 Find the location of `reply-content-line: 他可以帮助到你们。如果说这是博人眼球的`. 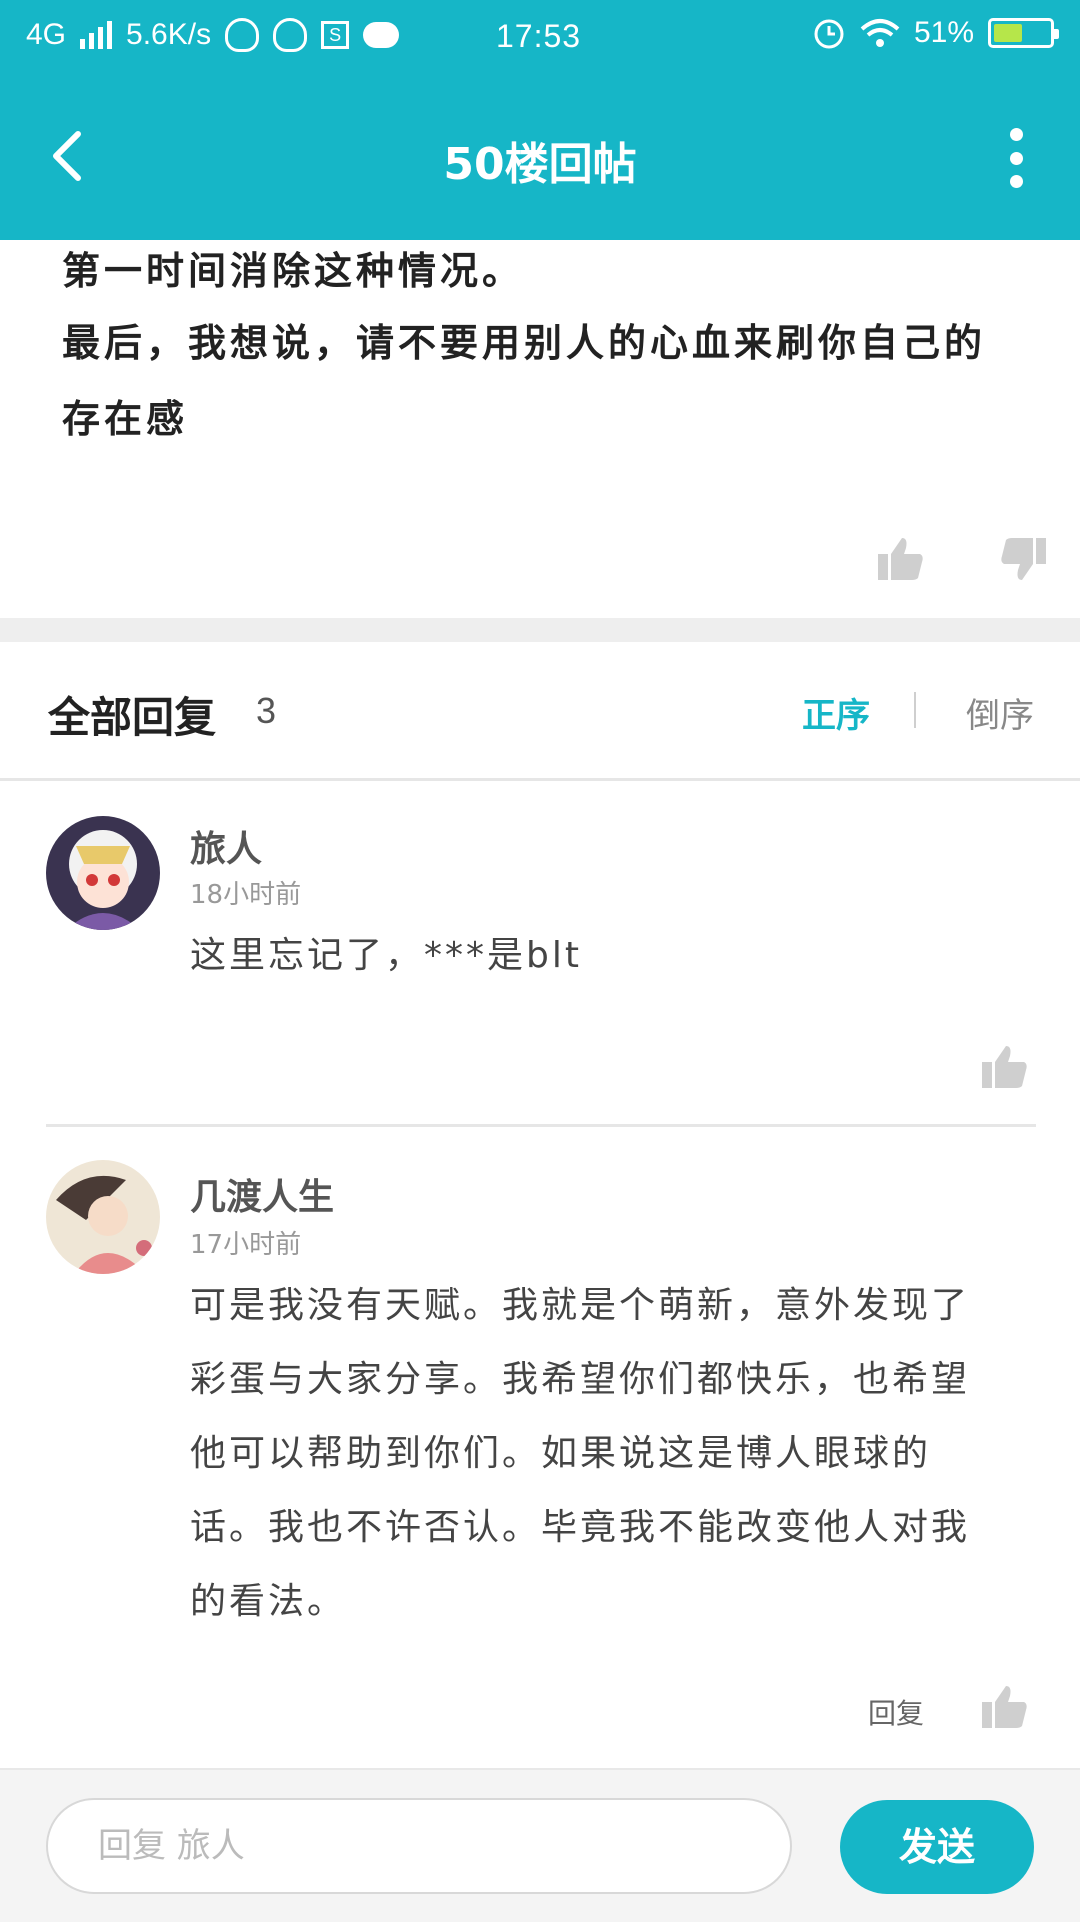

reply-content-line: 他可以帮助到你们。如果说这是博人眼球的 is located at coordinates (561, 1453).